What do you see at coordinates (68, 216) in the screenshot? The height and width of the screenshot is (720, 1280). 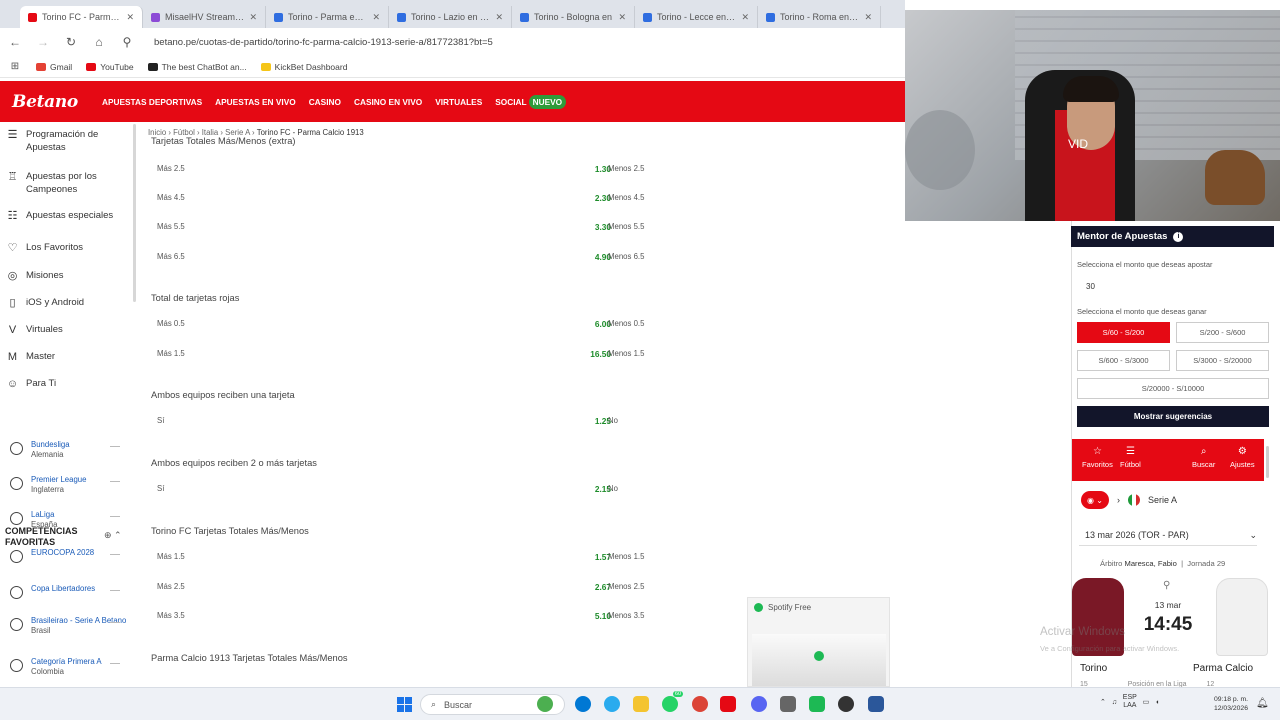 I see `sidebar-item: ☷ Apuestas especiales` at bounding box center [68, 216].